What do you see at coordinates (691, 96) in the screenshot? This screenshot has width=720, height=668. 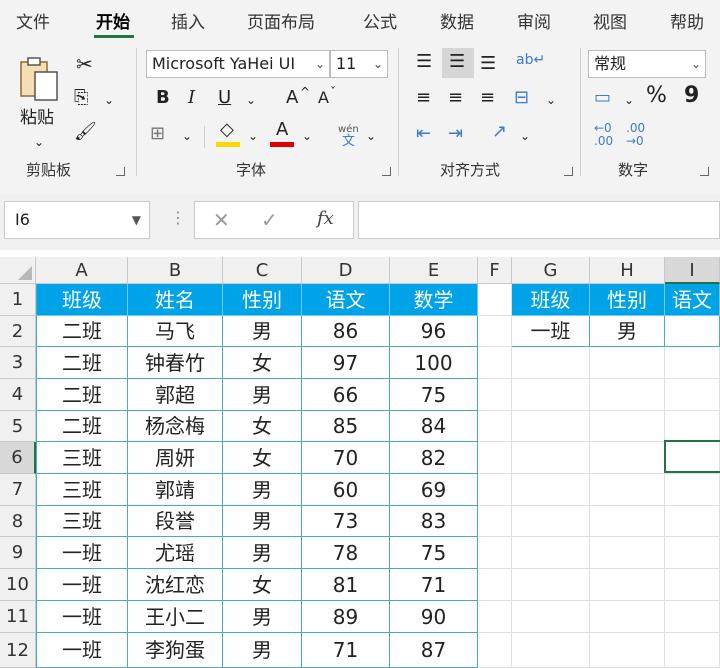 I see `comma-style-button: 9` at bounding box center [691, 96].